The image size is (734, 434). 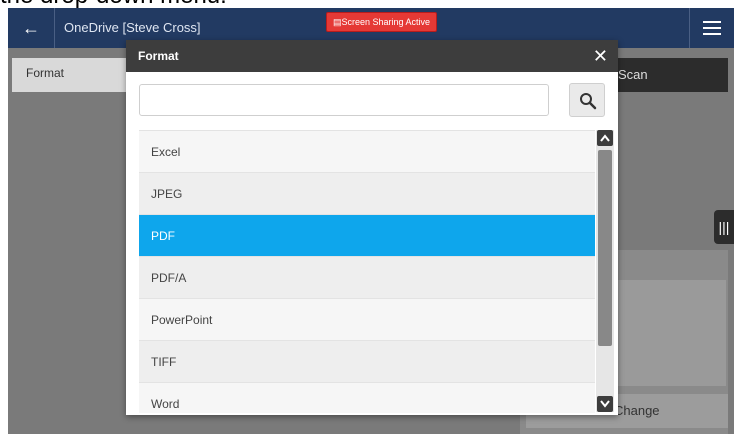 I want to click on screen-sharing-badge: ▤Screen Sharing Active, so click(x=382, y=22).